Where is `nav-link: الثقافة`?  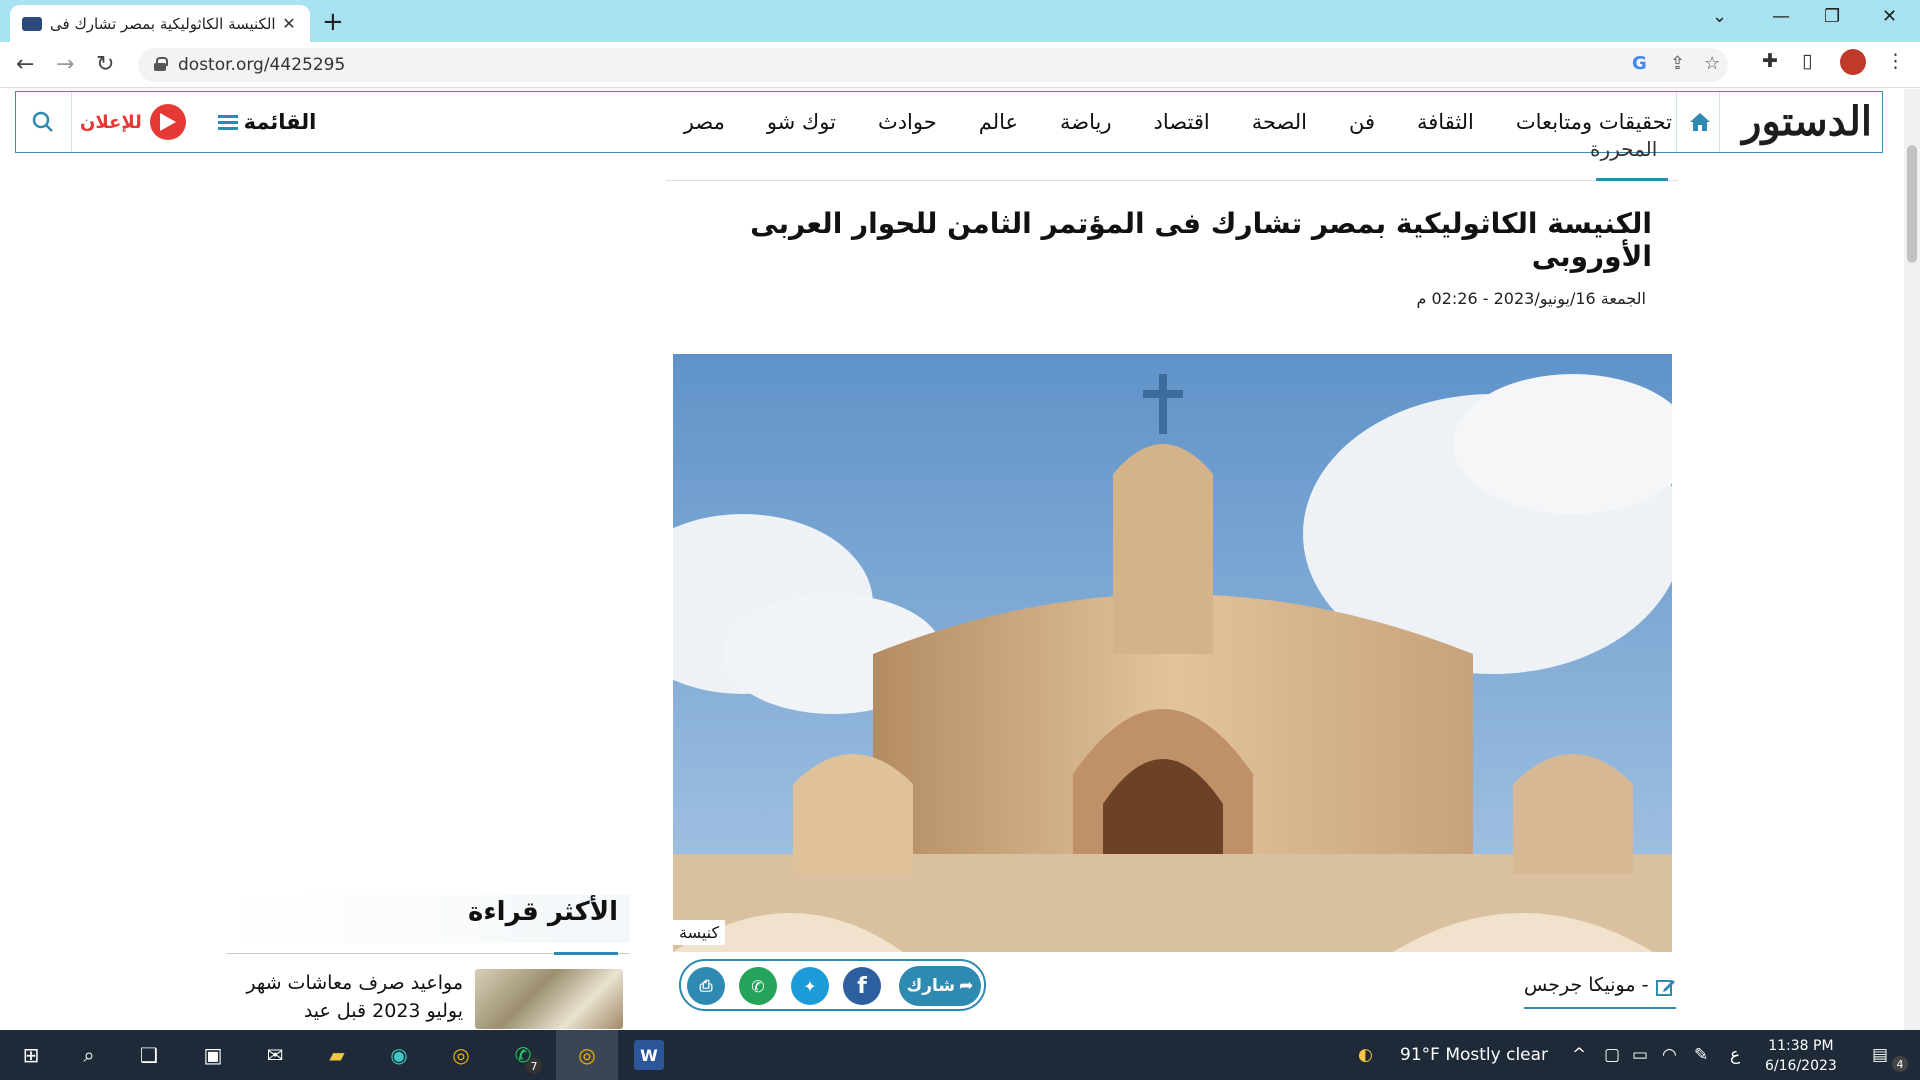 nav-link: الثقافة is located at coordinates (1445, 122).